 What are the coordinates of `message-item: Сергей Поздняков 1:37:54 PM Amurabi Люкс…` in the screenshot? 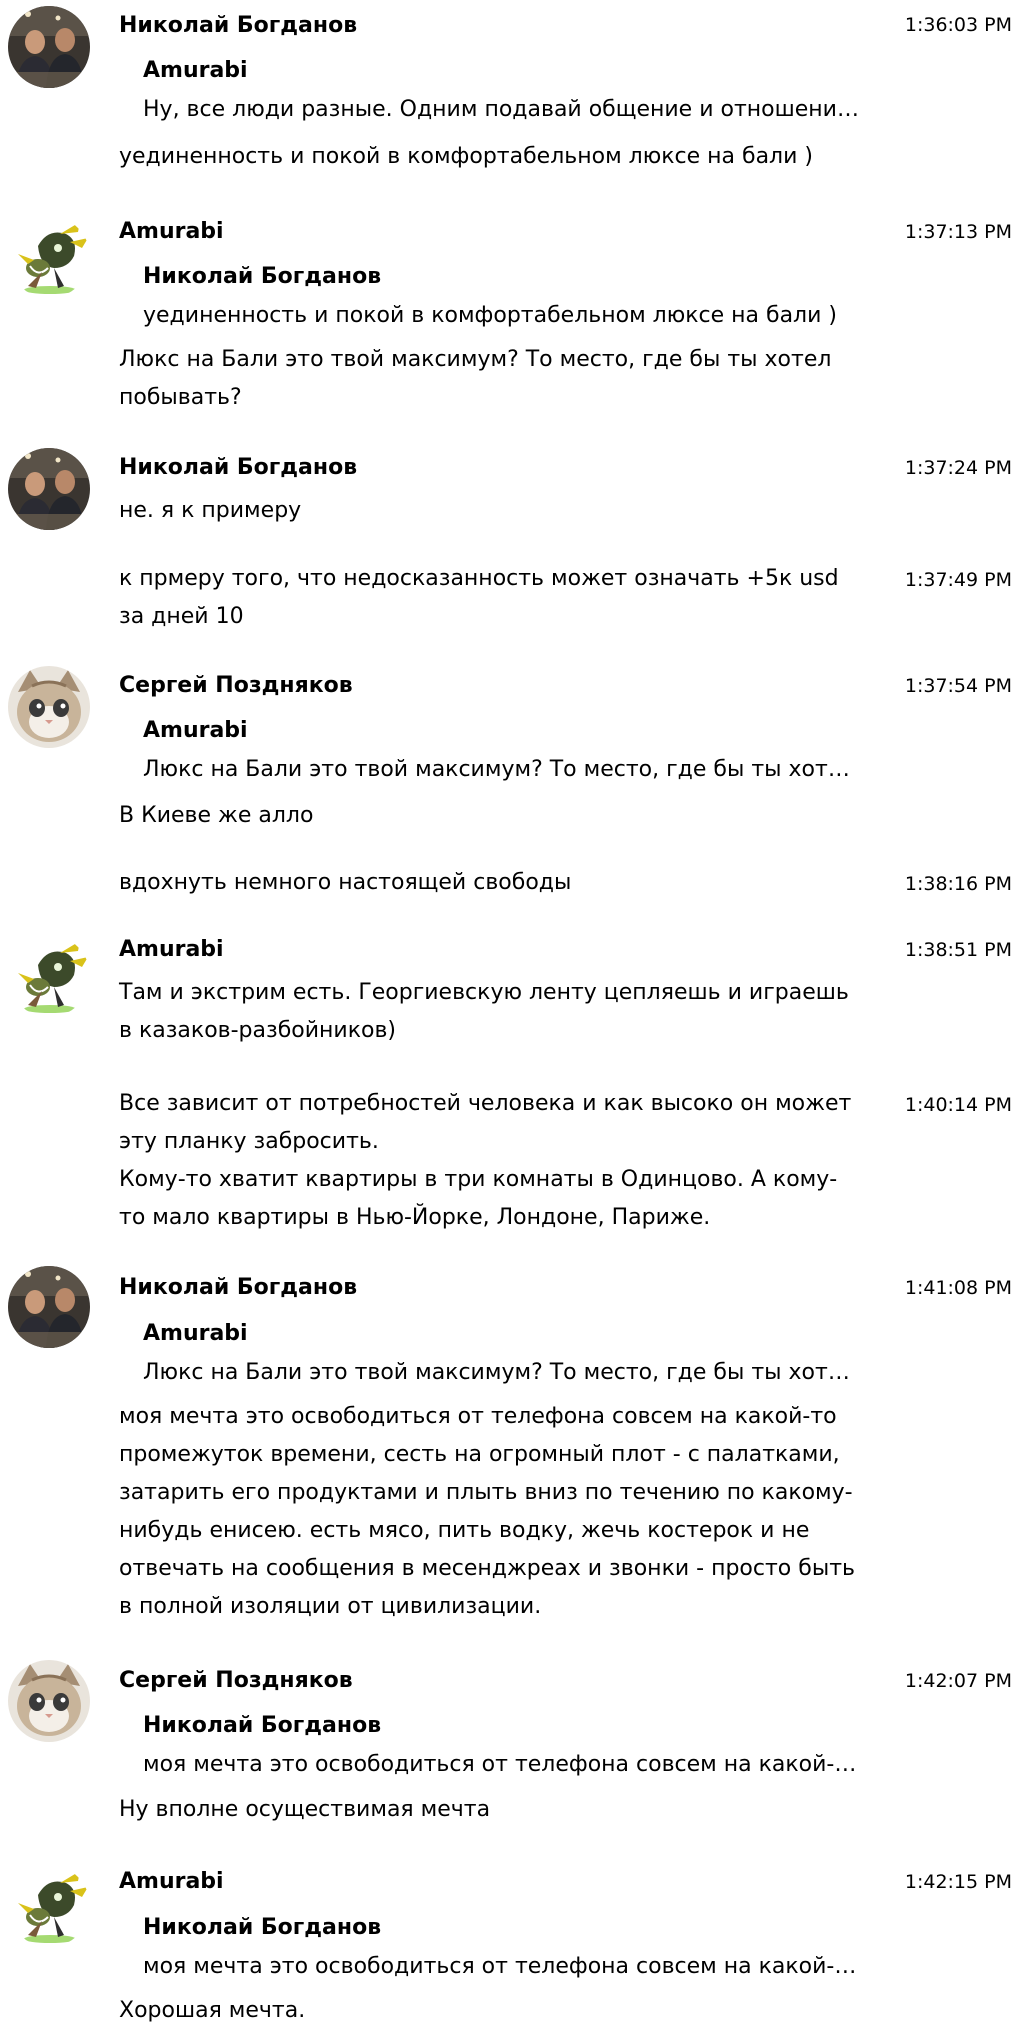 It's located at (509, 752).